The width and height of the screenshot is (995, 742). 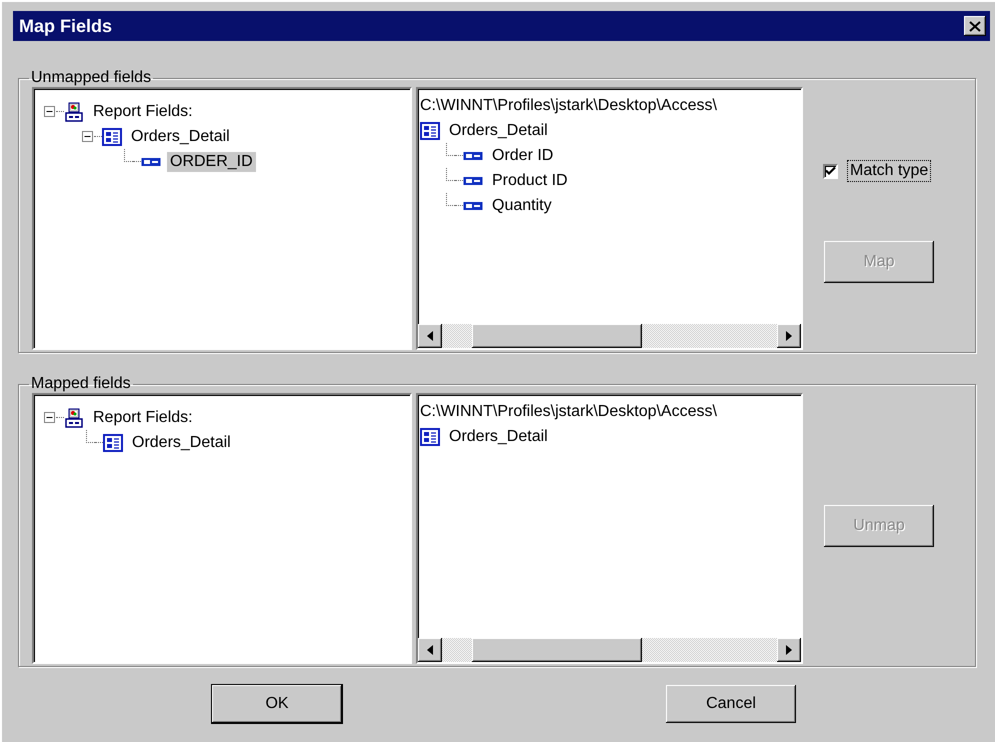 What do you see at coordinates (277, 704) in the screenshot?
I see `dialog-button: OK` at bounding box center [277, 704].